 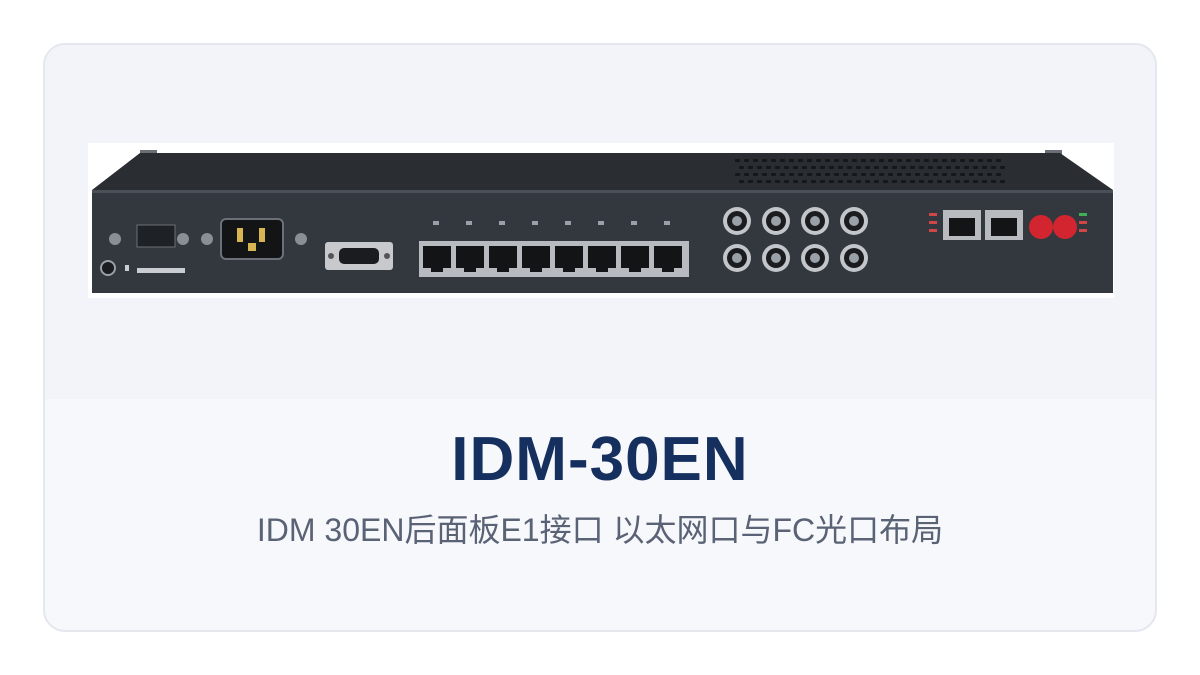 I want to click on sfp-ports, so click(x=976, y=225).